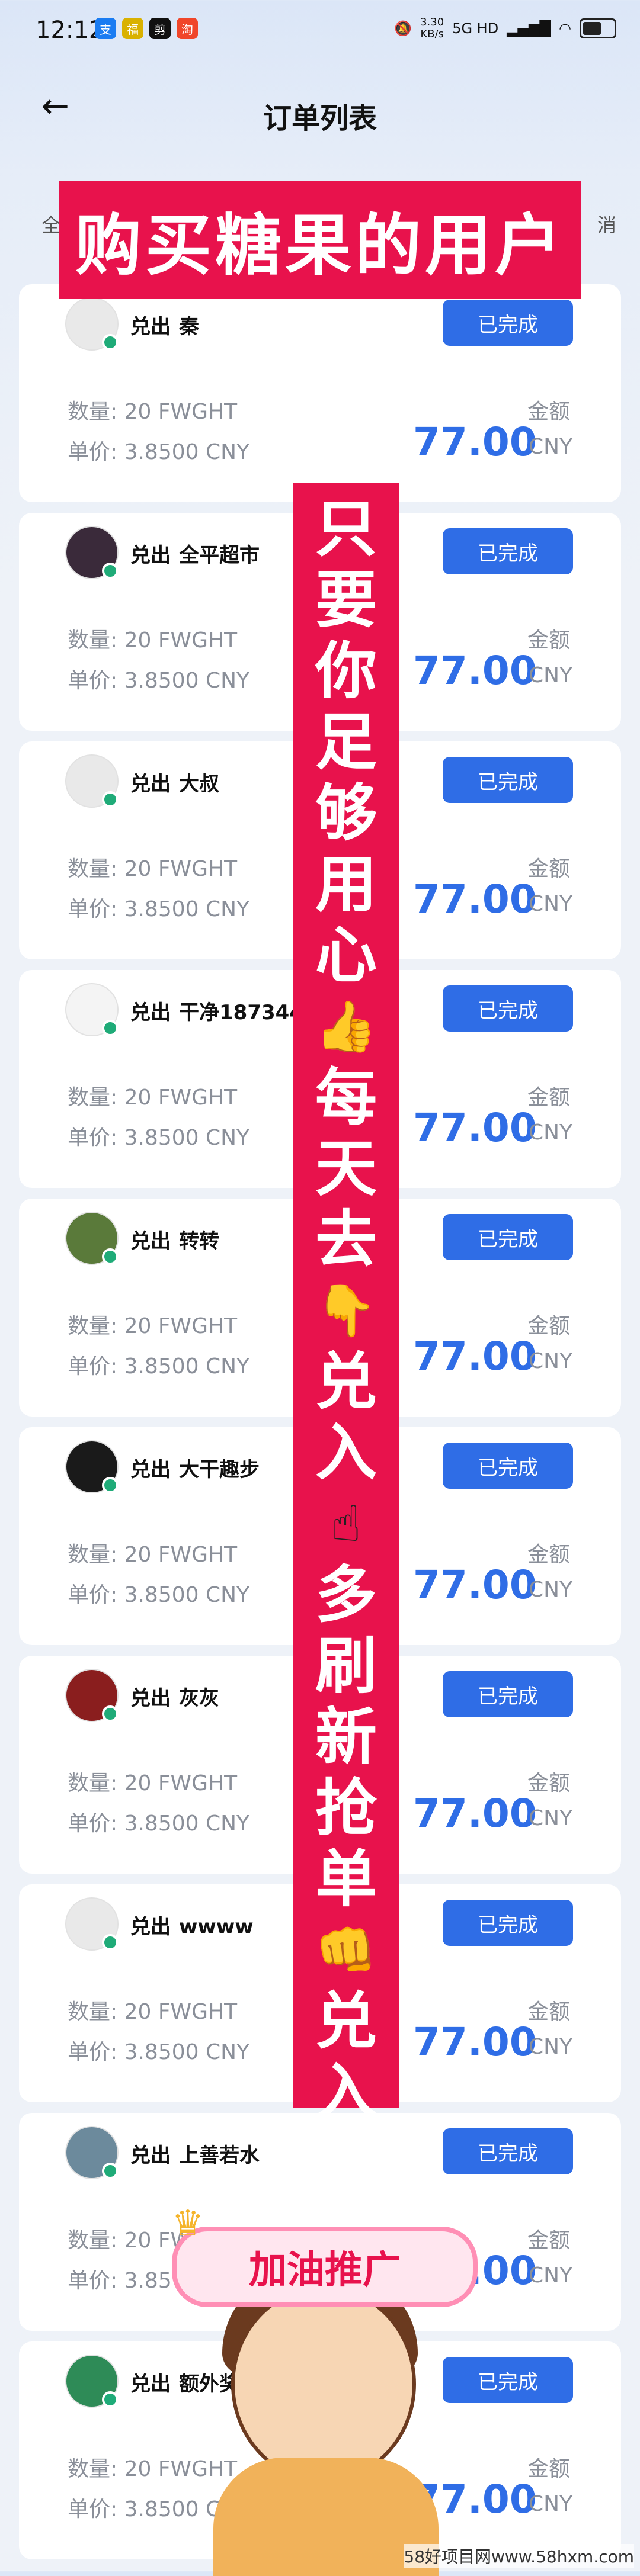 The height and width of the screenshot is (2576, 640). I want to click on net-speed: 3.30 KB/s, so click(432, 28).